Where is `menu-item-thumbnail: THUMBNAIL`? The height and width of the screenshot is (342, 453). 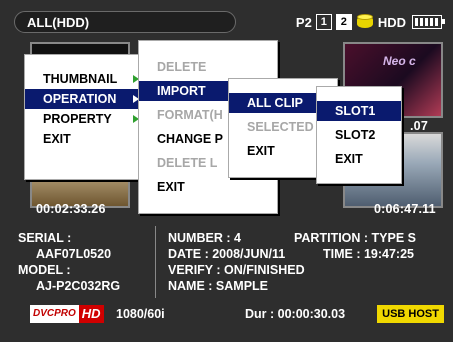 menu-item-thumbnail: THUMBNAIL is located at coordinates (86, 79).